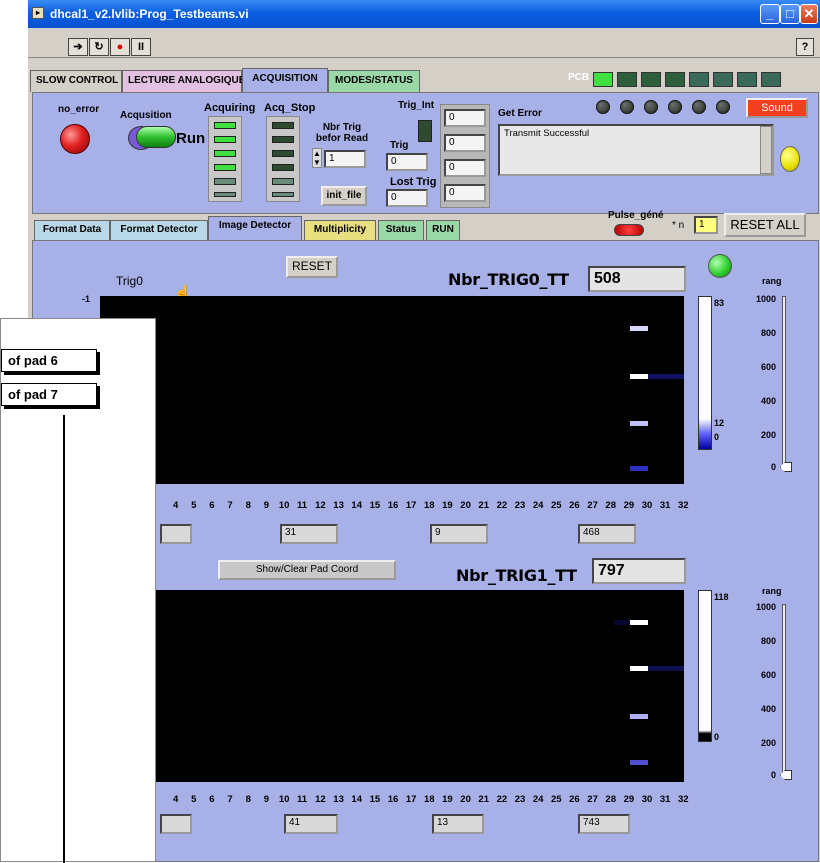 The image size is (820, 863). What do you see at coordinates (374, 81) in the screenshot?
I see `tab-modes-status: MODES/STATUS` at bounding box center [374, 81].